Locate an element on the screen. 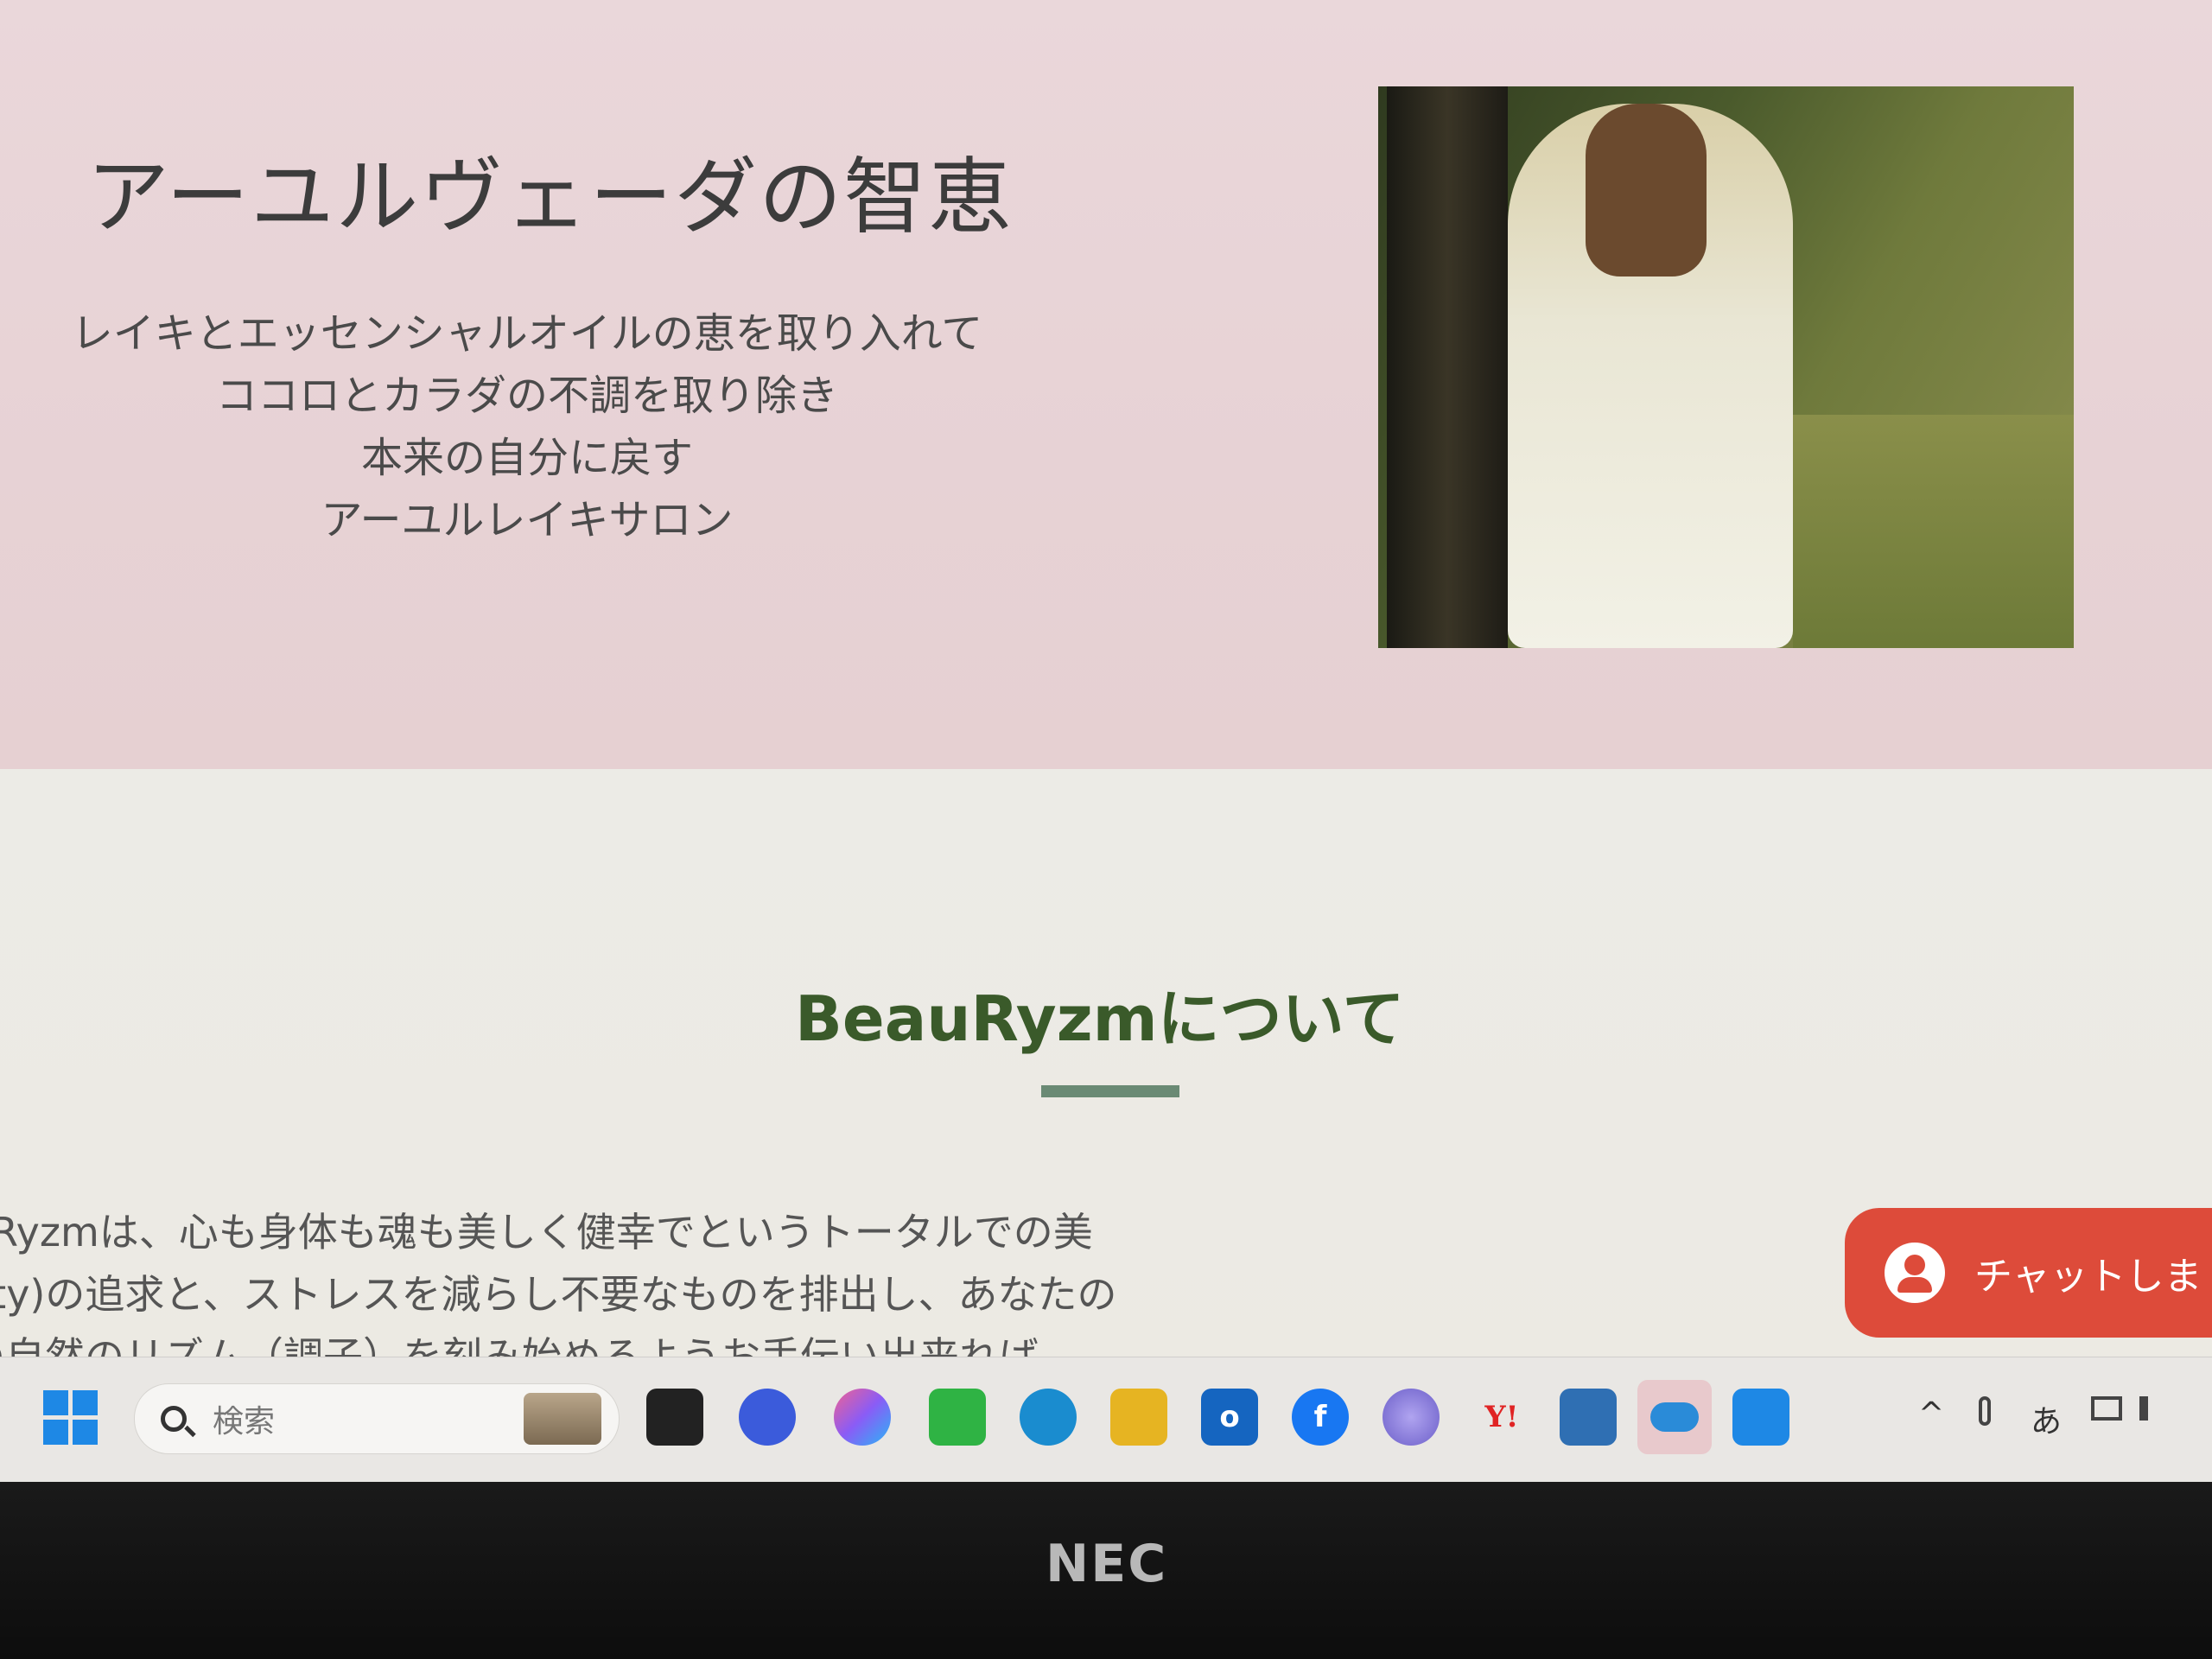 The height and width of the screenshot is (1659, 2212). yahoo-label: Y! is located at coordinates (1501, 1417).